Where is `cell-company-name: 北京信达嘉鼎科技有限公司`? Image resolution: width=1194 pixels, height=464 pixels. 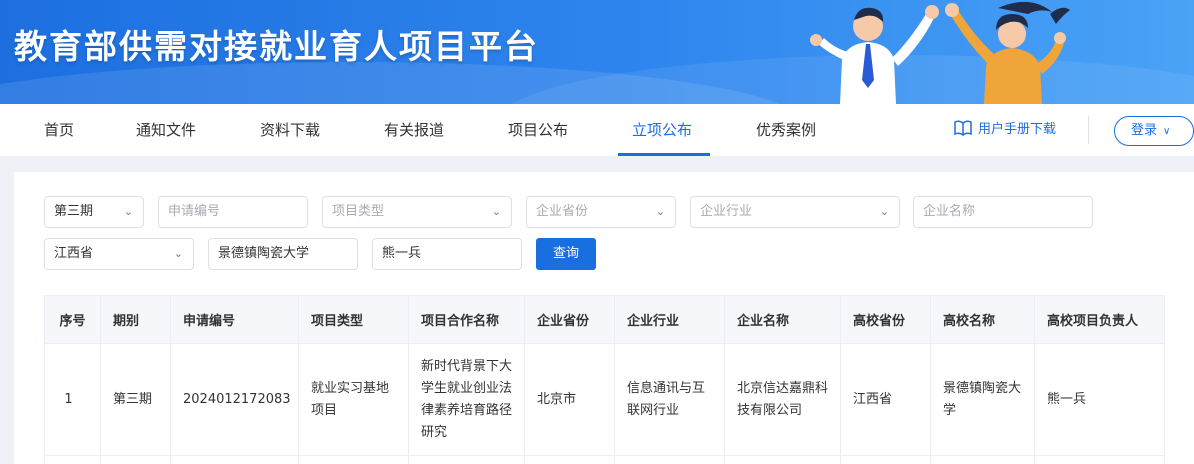 cell-company-name: 北京信达嘉鼎科技有限公司 is located at coordinates (782, 399).